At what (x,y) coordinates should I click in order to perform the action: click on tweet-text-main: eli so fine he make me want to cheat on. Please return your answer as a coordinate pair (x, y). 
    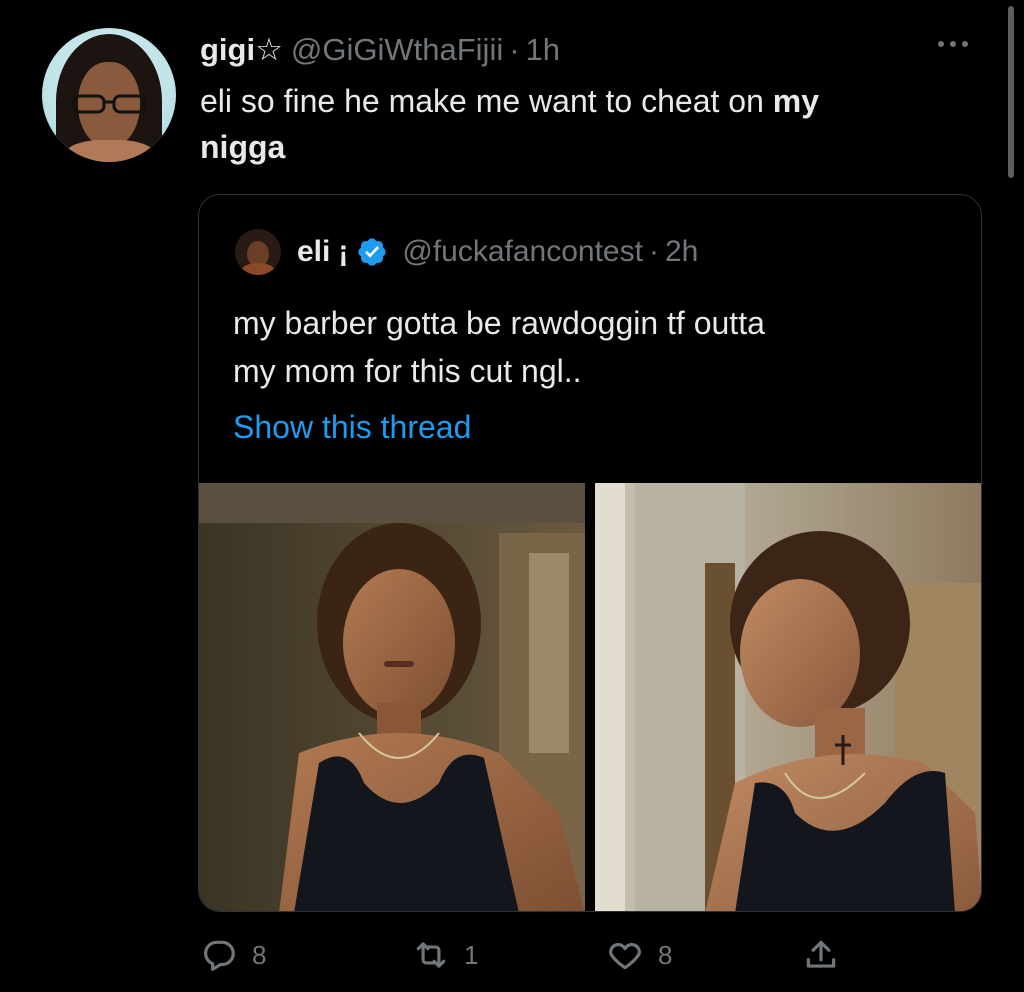
    Looking at the image, I should click on (486, 101).